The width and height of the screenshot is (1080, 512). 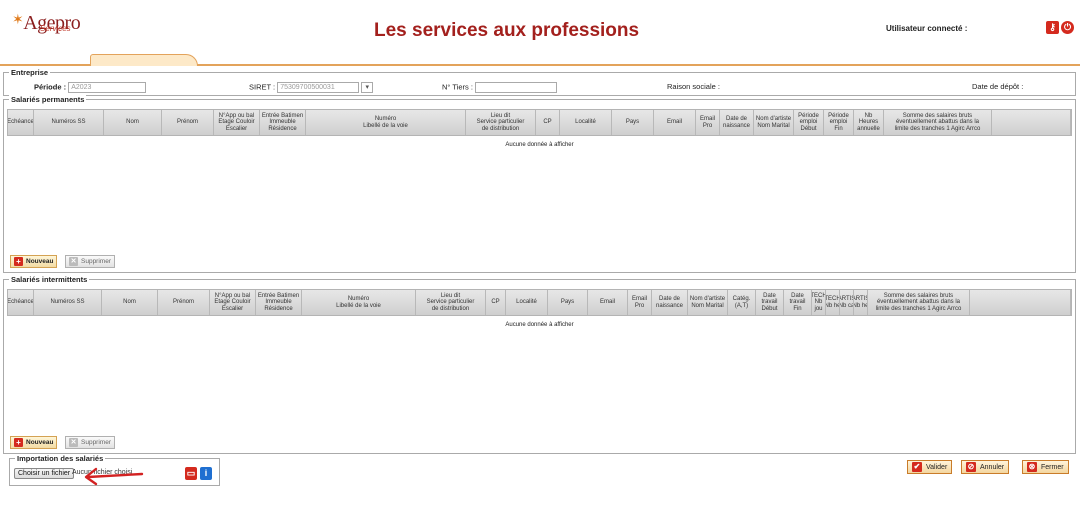 What do you see at coordinates (548, 122) in the screenshot?
I see `permanents-col-header: CP` at bounding box center [548, 122].